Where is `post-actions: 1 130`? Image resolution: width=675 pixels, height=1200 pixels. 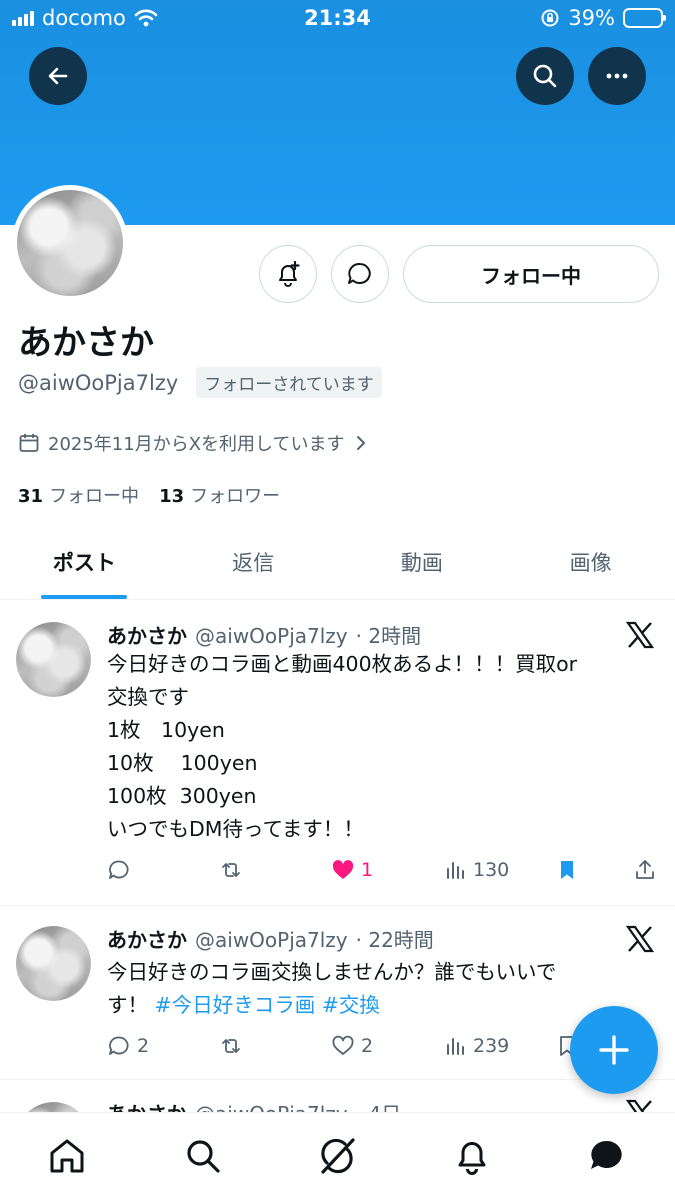 post-actions: 1 130 is located at coordinates (382, 873).